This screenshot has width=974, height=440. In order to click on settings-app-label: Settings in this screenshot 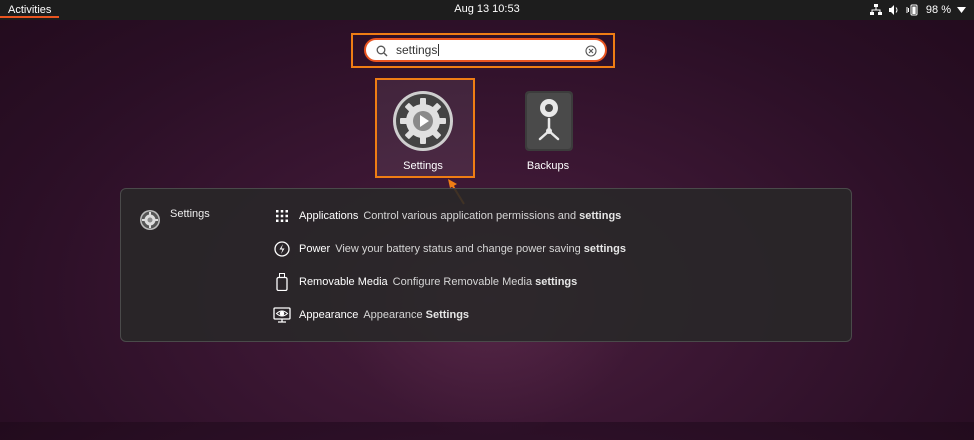, I will do `click(423, 166)`.